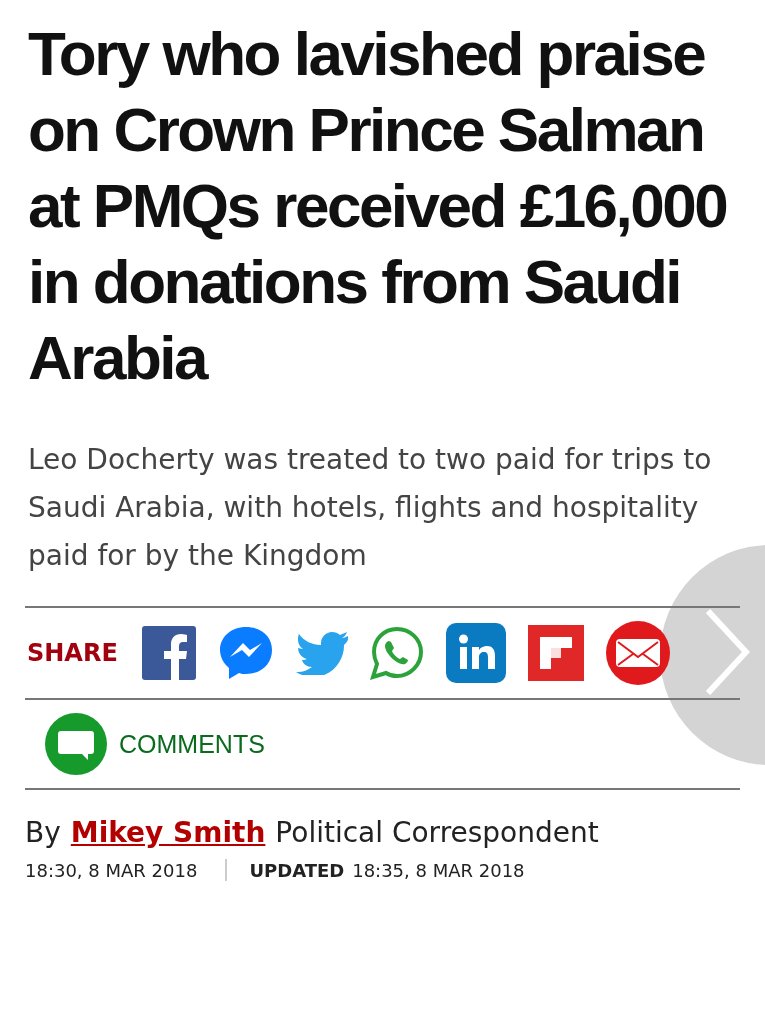 This screenshot has width=765, height=1024. What do you see at coordinates (438, 870) in the screenshot?
I see `updated-time: 18:35, 8 MAR 2018` at bounding box center [438, 870].